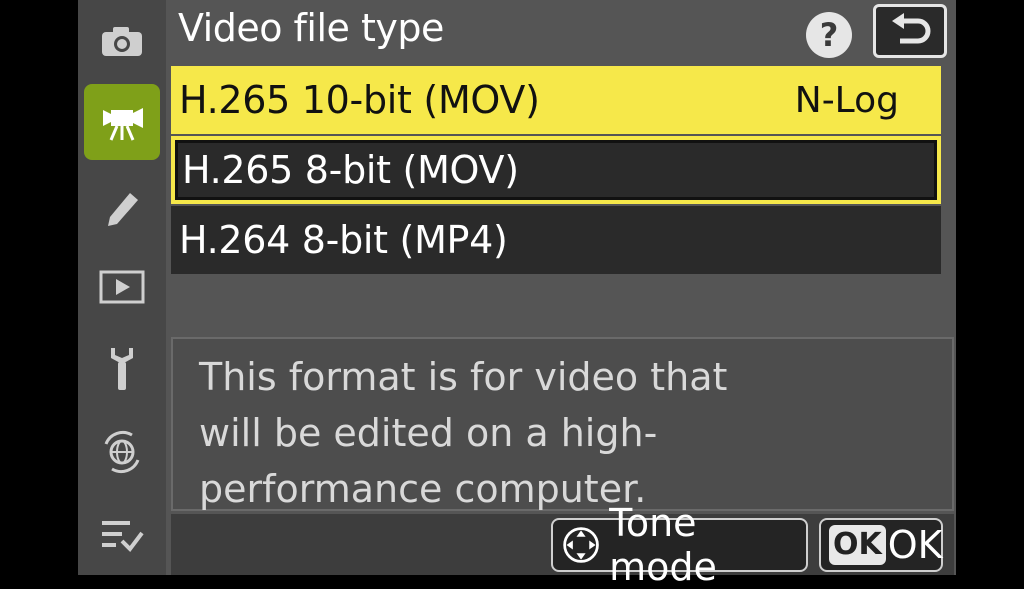 The height and width of the screenshot is (589, 1024). What do you see at coordinates (556, 240) in the screenshot?
I see `option-h264-8bit: H.264 8-bit (MP4)` at bounding box center [556, 240].